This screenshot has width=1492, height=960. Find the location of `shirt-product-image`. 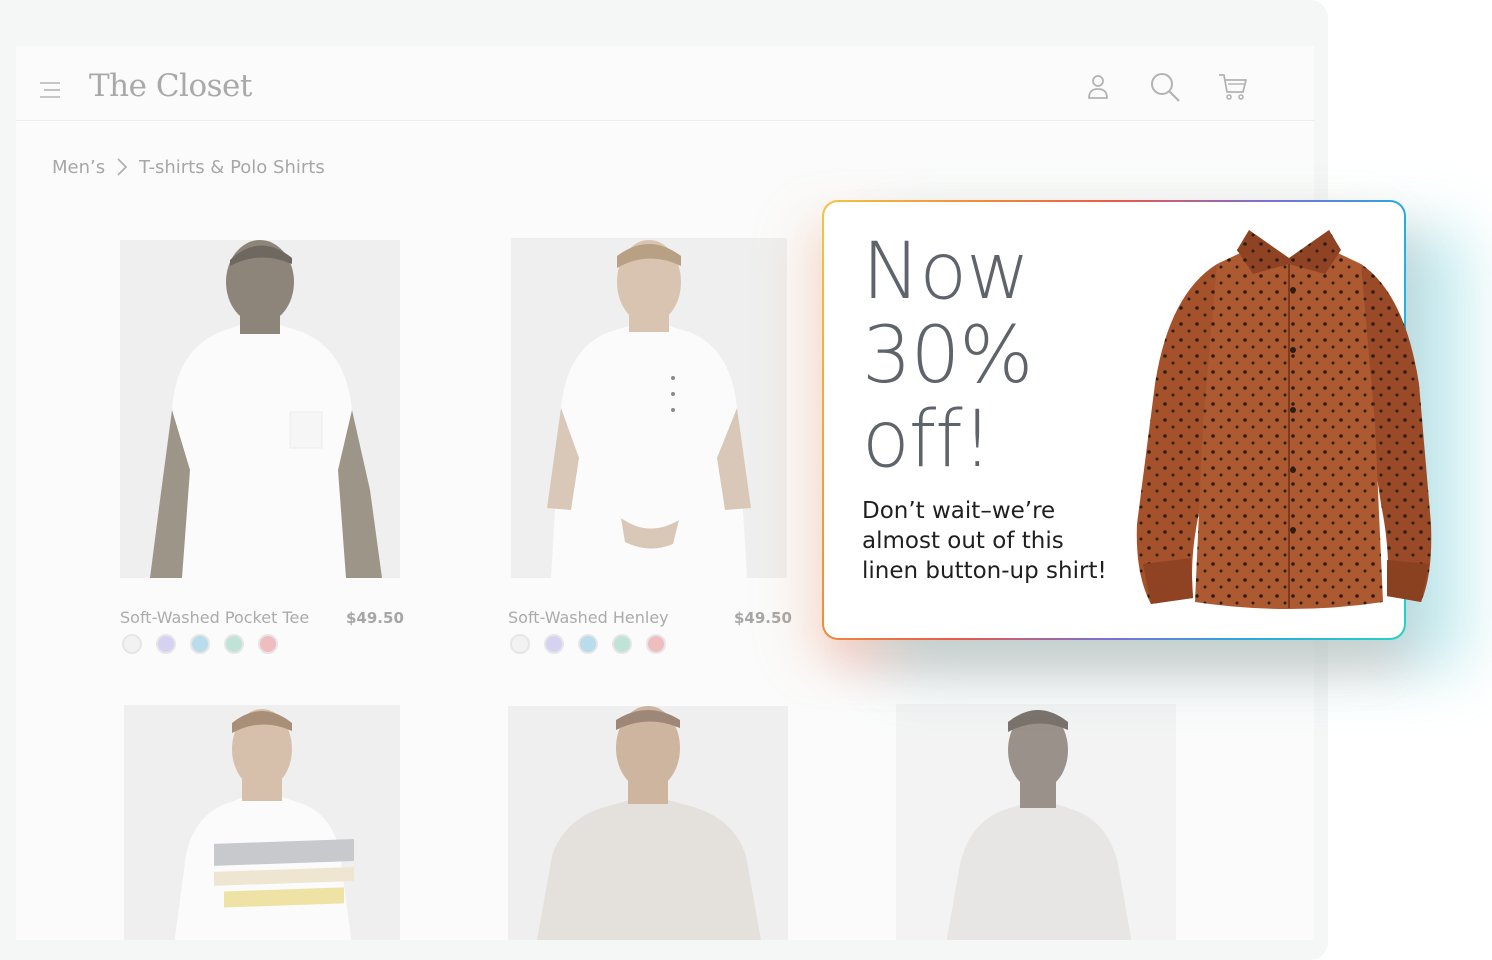

shirt-product-image is located at coordinates (1281, 419).